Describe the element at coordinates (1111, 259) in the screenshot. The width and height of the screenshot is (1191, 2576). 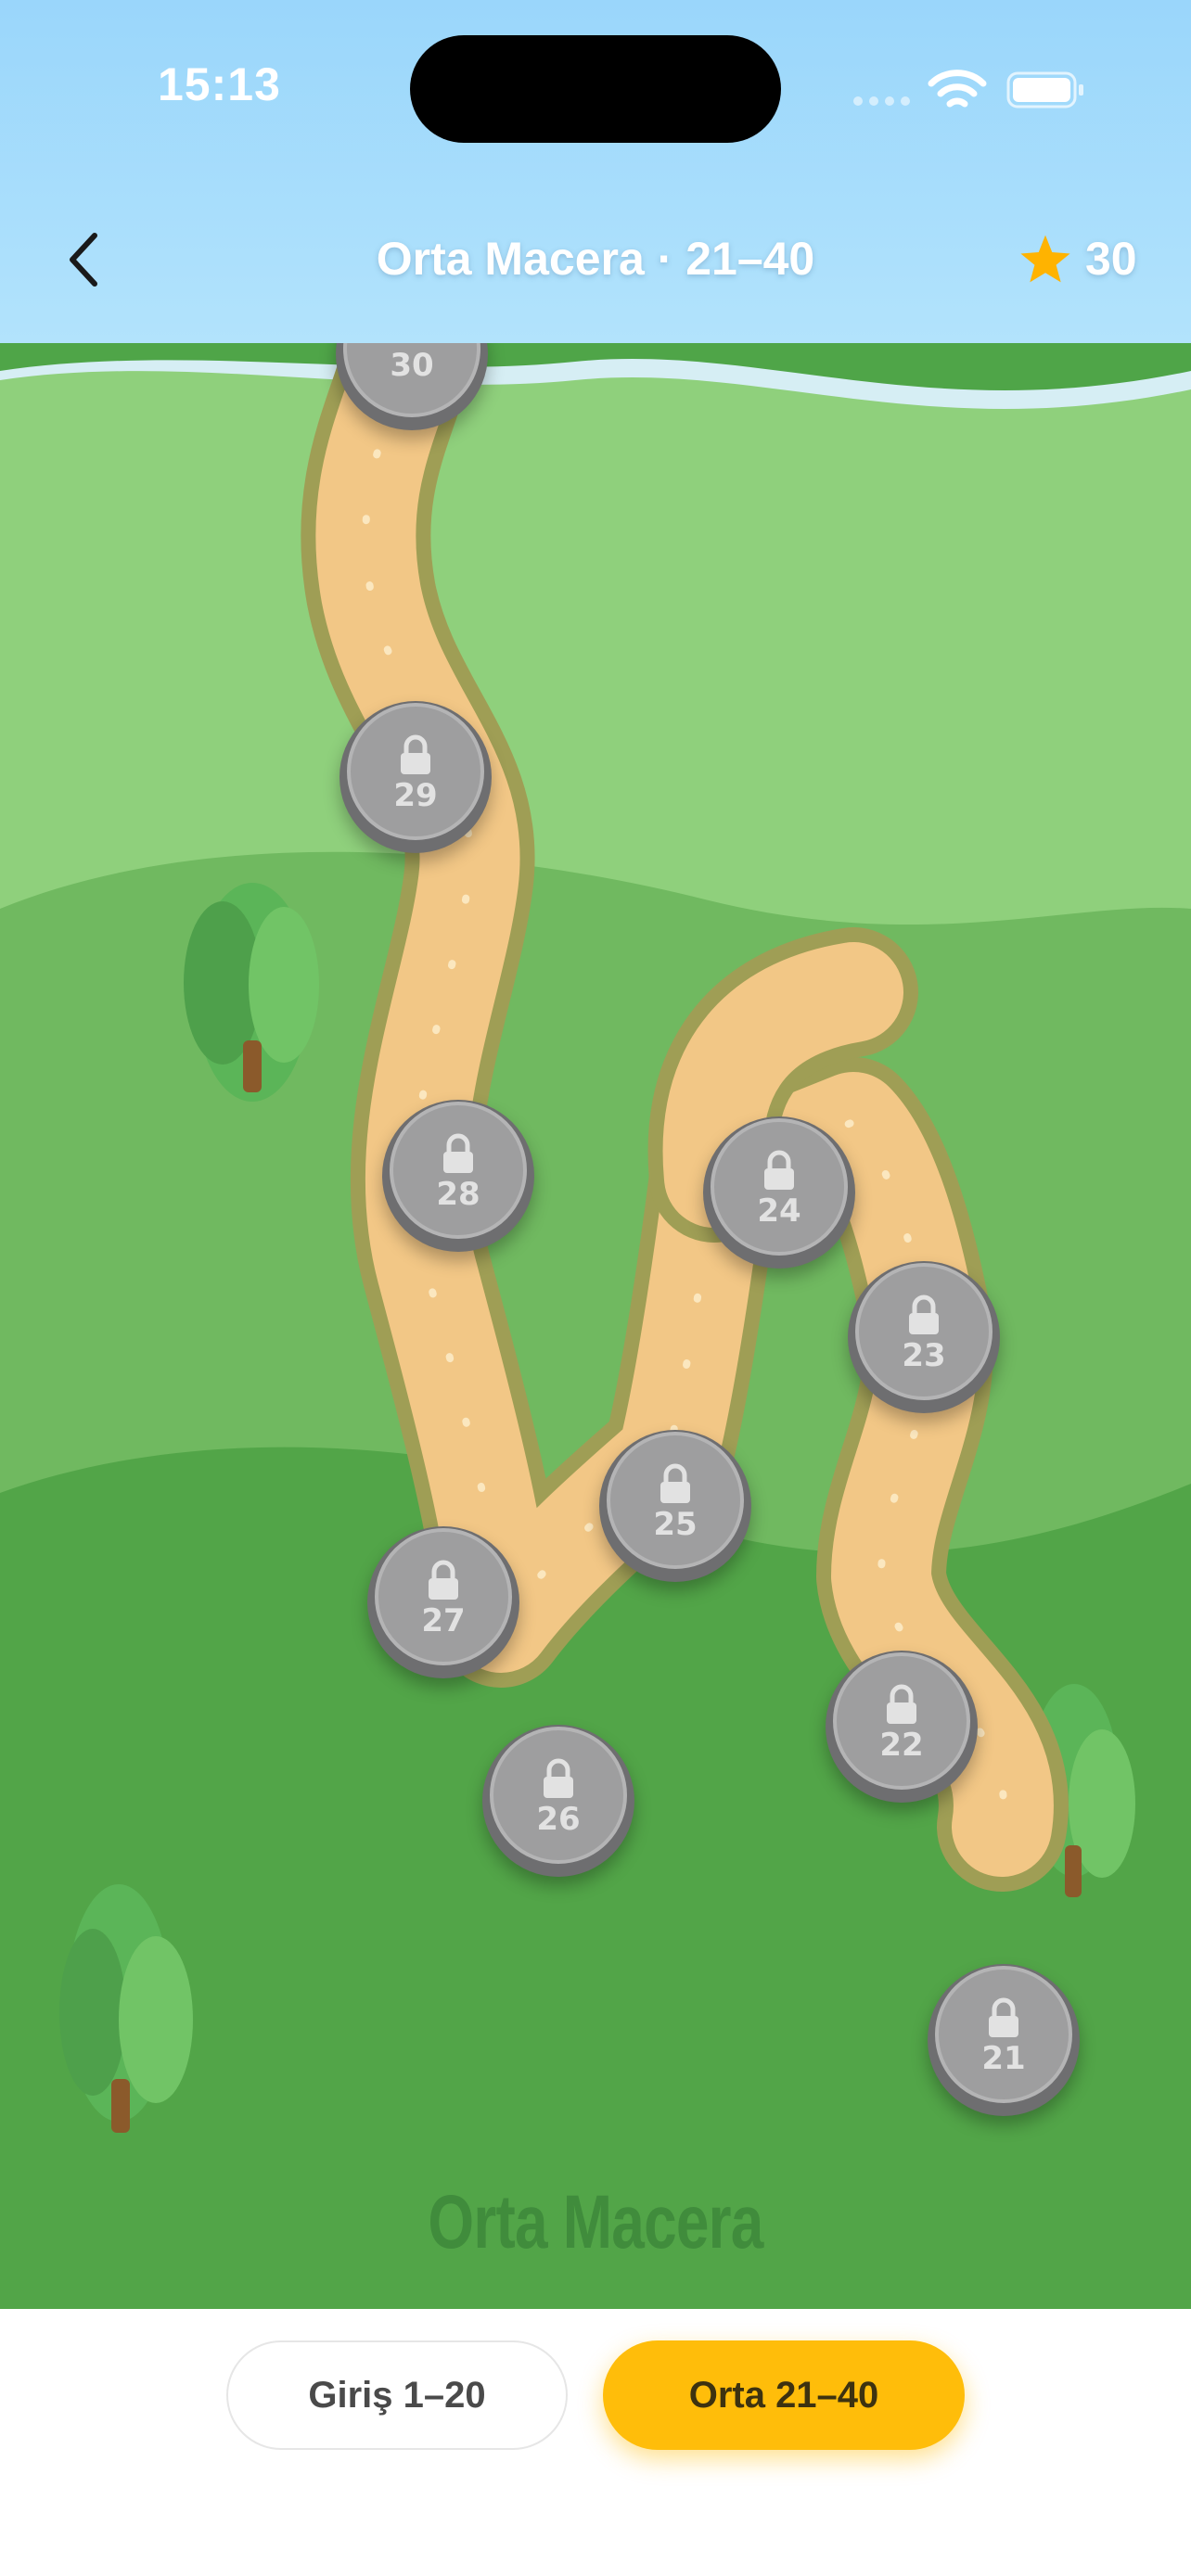
I see `star-count-value: 30` at that location.